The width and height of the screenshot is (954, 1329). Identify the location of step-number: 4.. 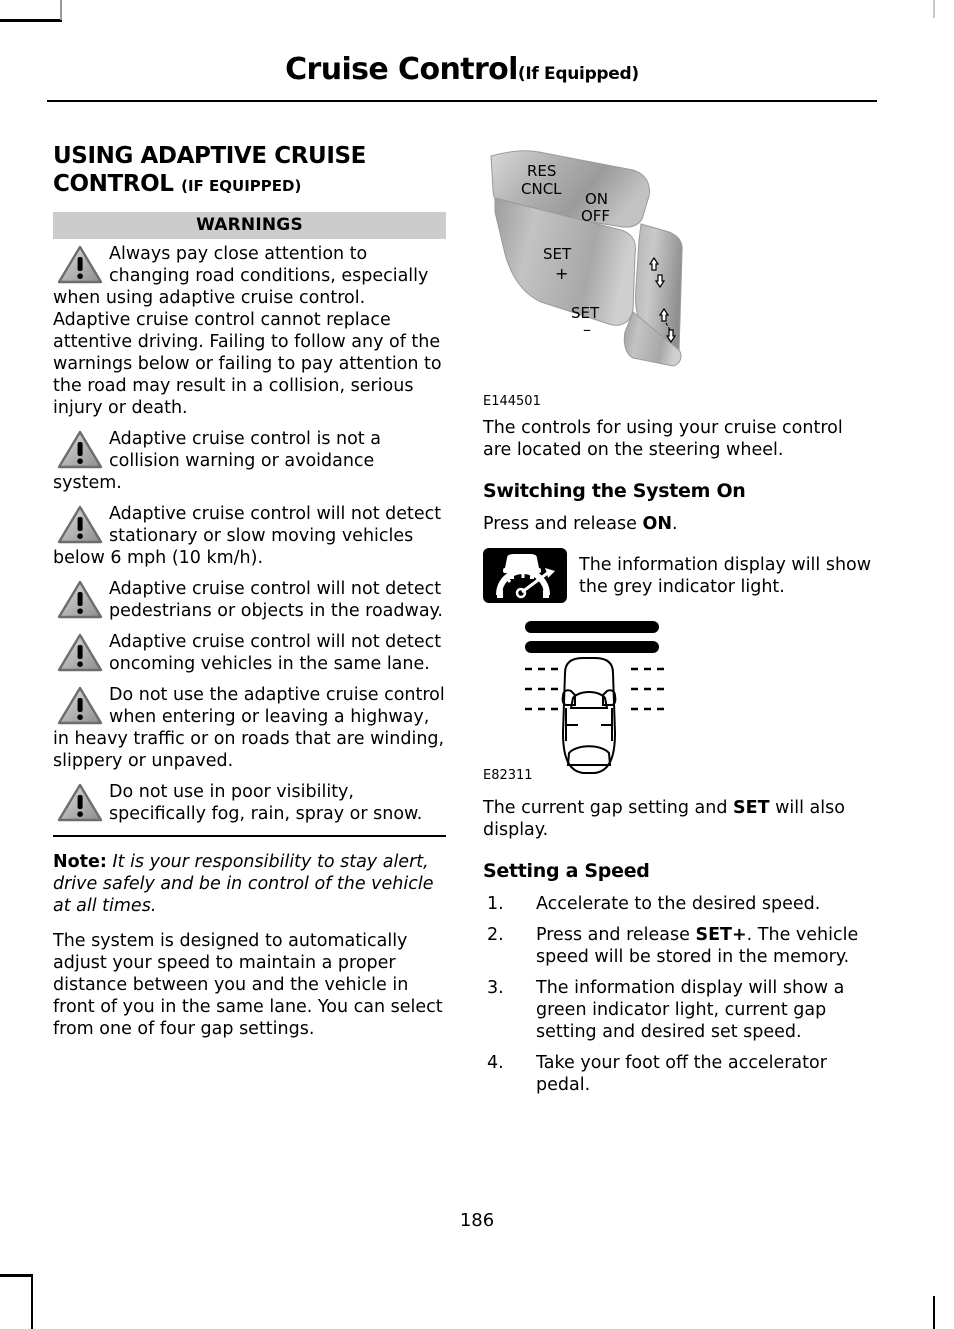
(495, 1063).